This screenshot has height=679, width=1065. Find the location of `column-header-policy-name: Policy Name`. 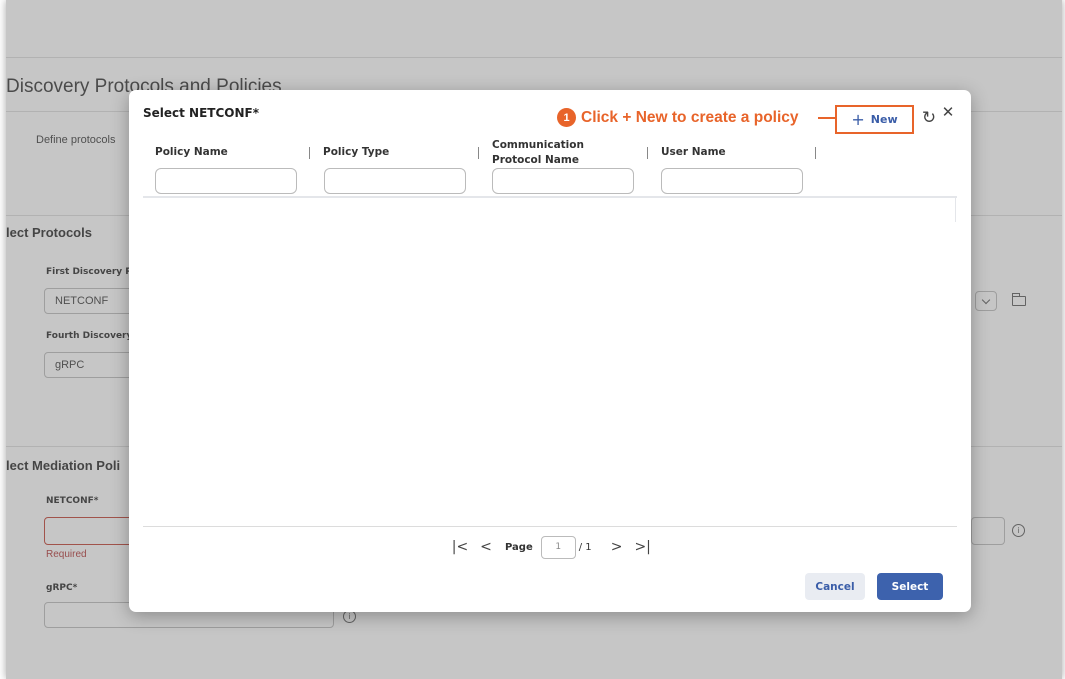

column-header-policy-name: Policy Name is located at coordinates (191, 152).